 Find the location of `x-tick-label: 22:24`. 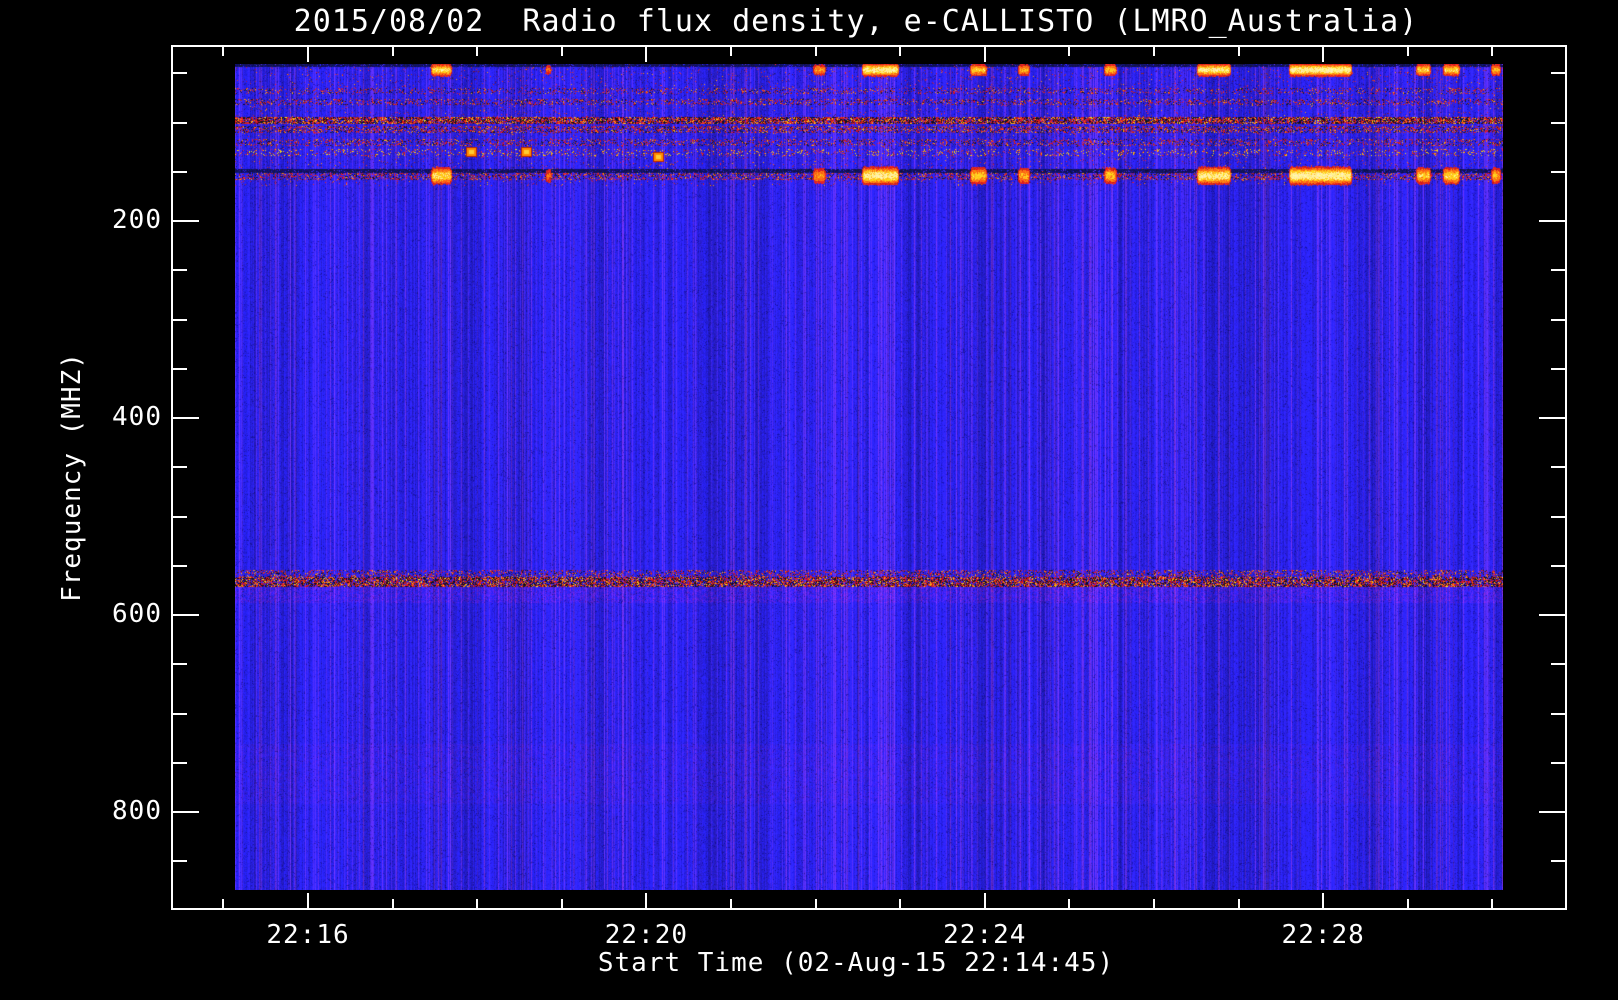

x-tick-label: 22:24 is located at coordinates (985, 935).